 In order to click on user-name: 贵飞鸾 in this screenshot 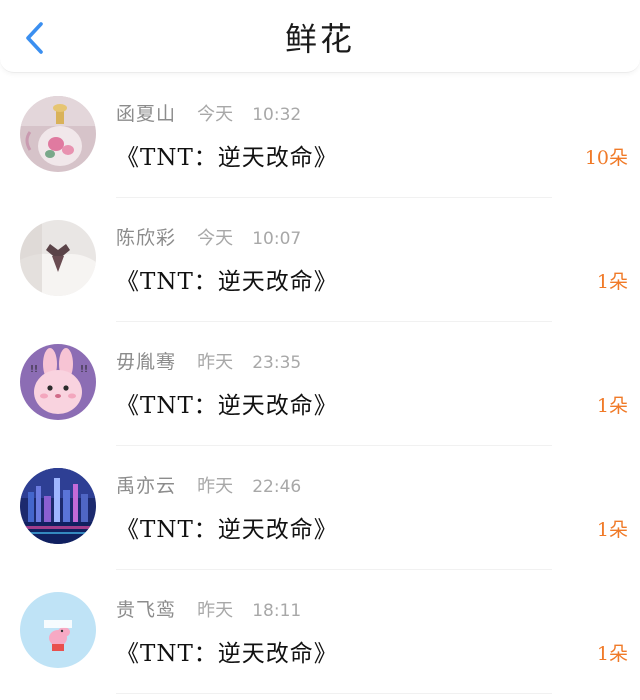, I will do `click(146, 610)`.